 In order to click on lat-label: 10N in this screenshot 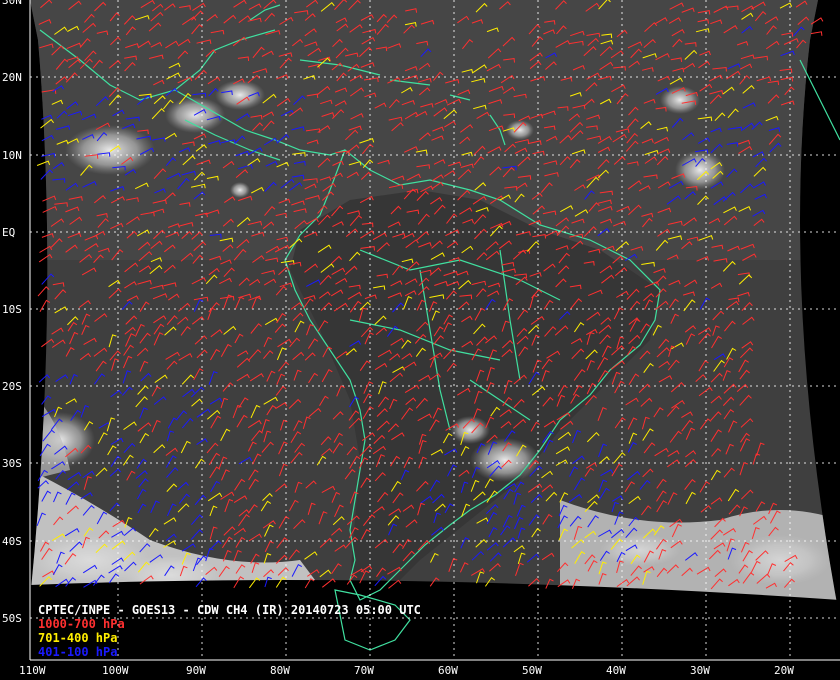, I will do `click(12, 155)`.